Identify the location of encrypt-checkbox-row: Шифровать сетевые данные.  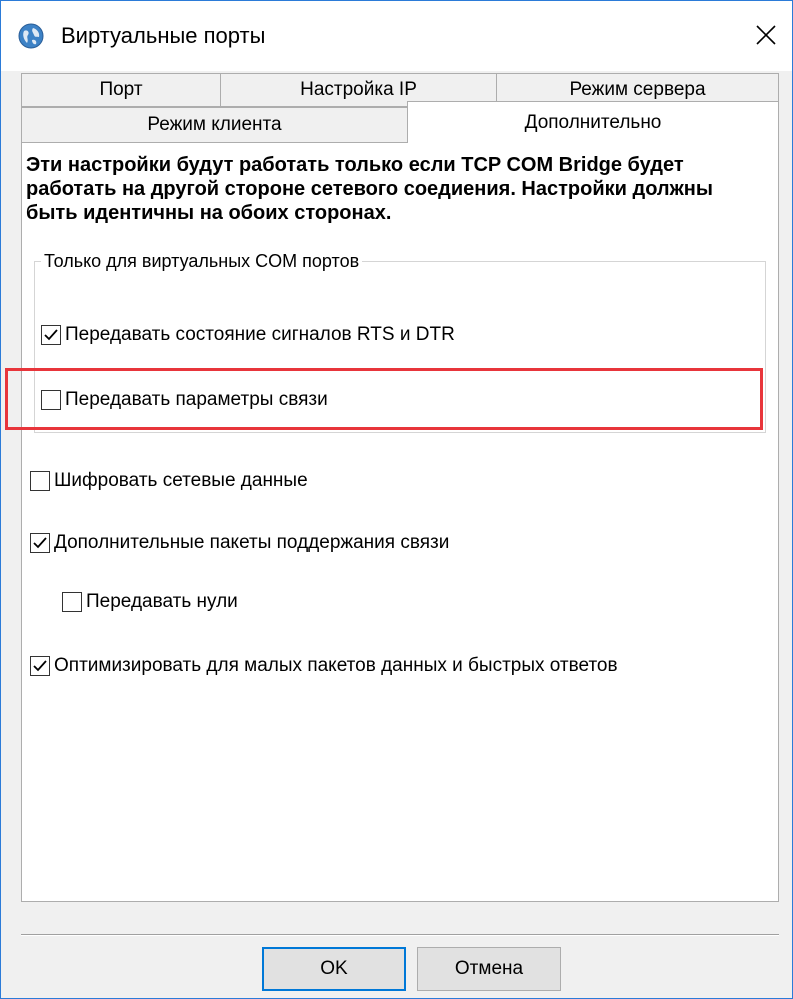
(169, 481).